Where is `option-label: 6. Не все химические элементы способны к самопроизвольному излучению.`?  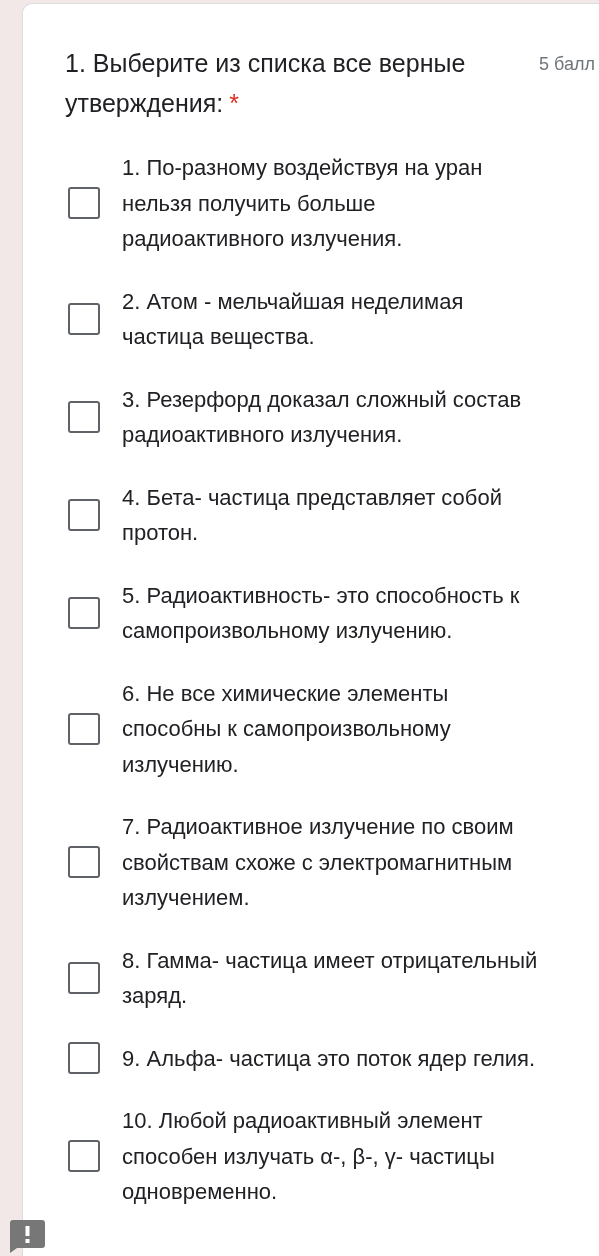
option-label: 6. Не все химические элементы способны к самопроизвольному излучению. is located at coordinates (332, 728).